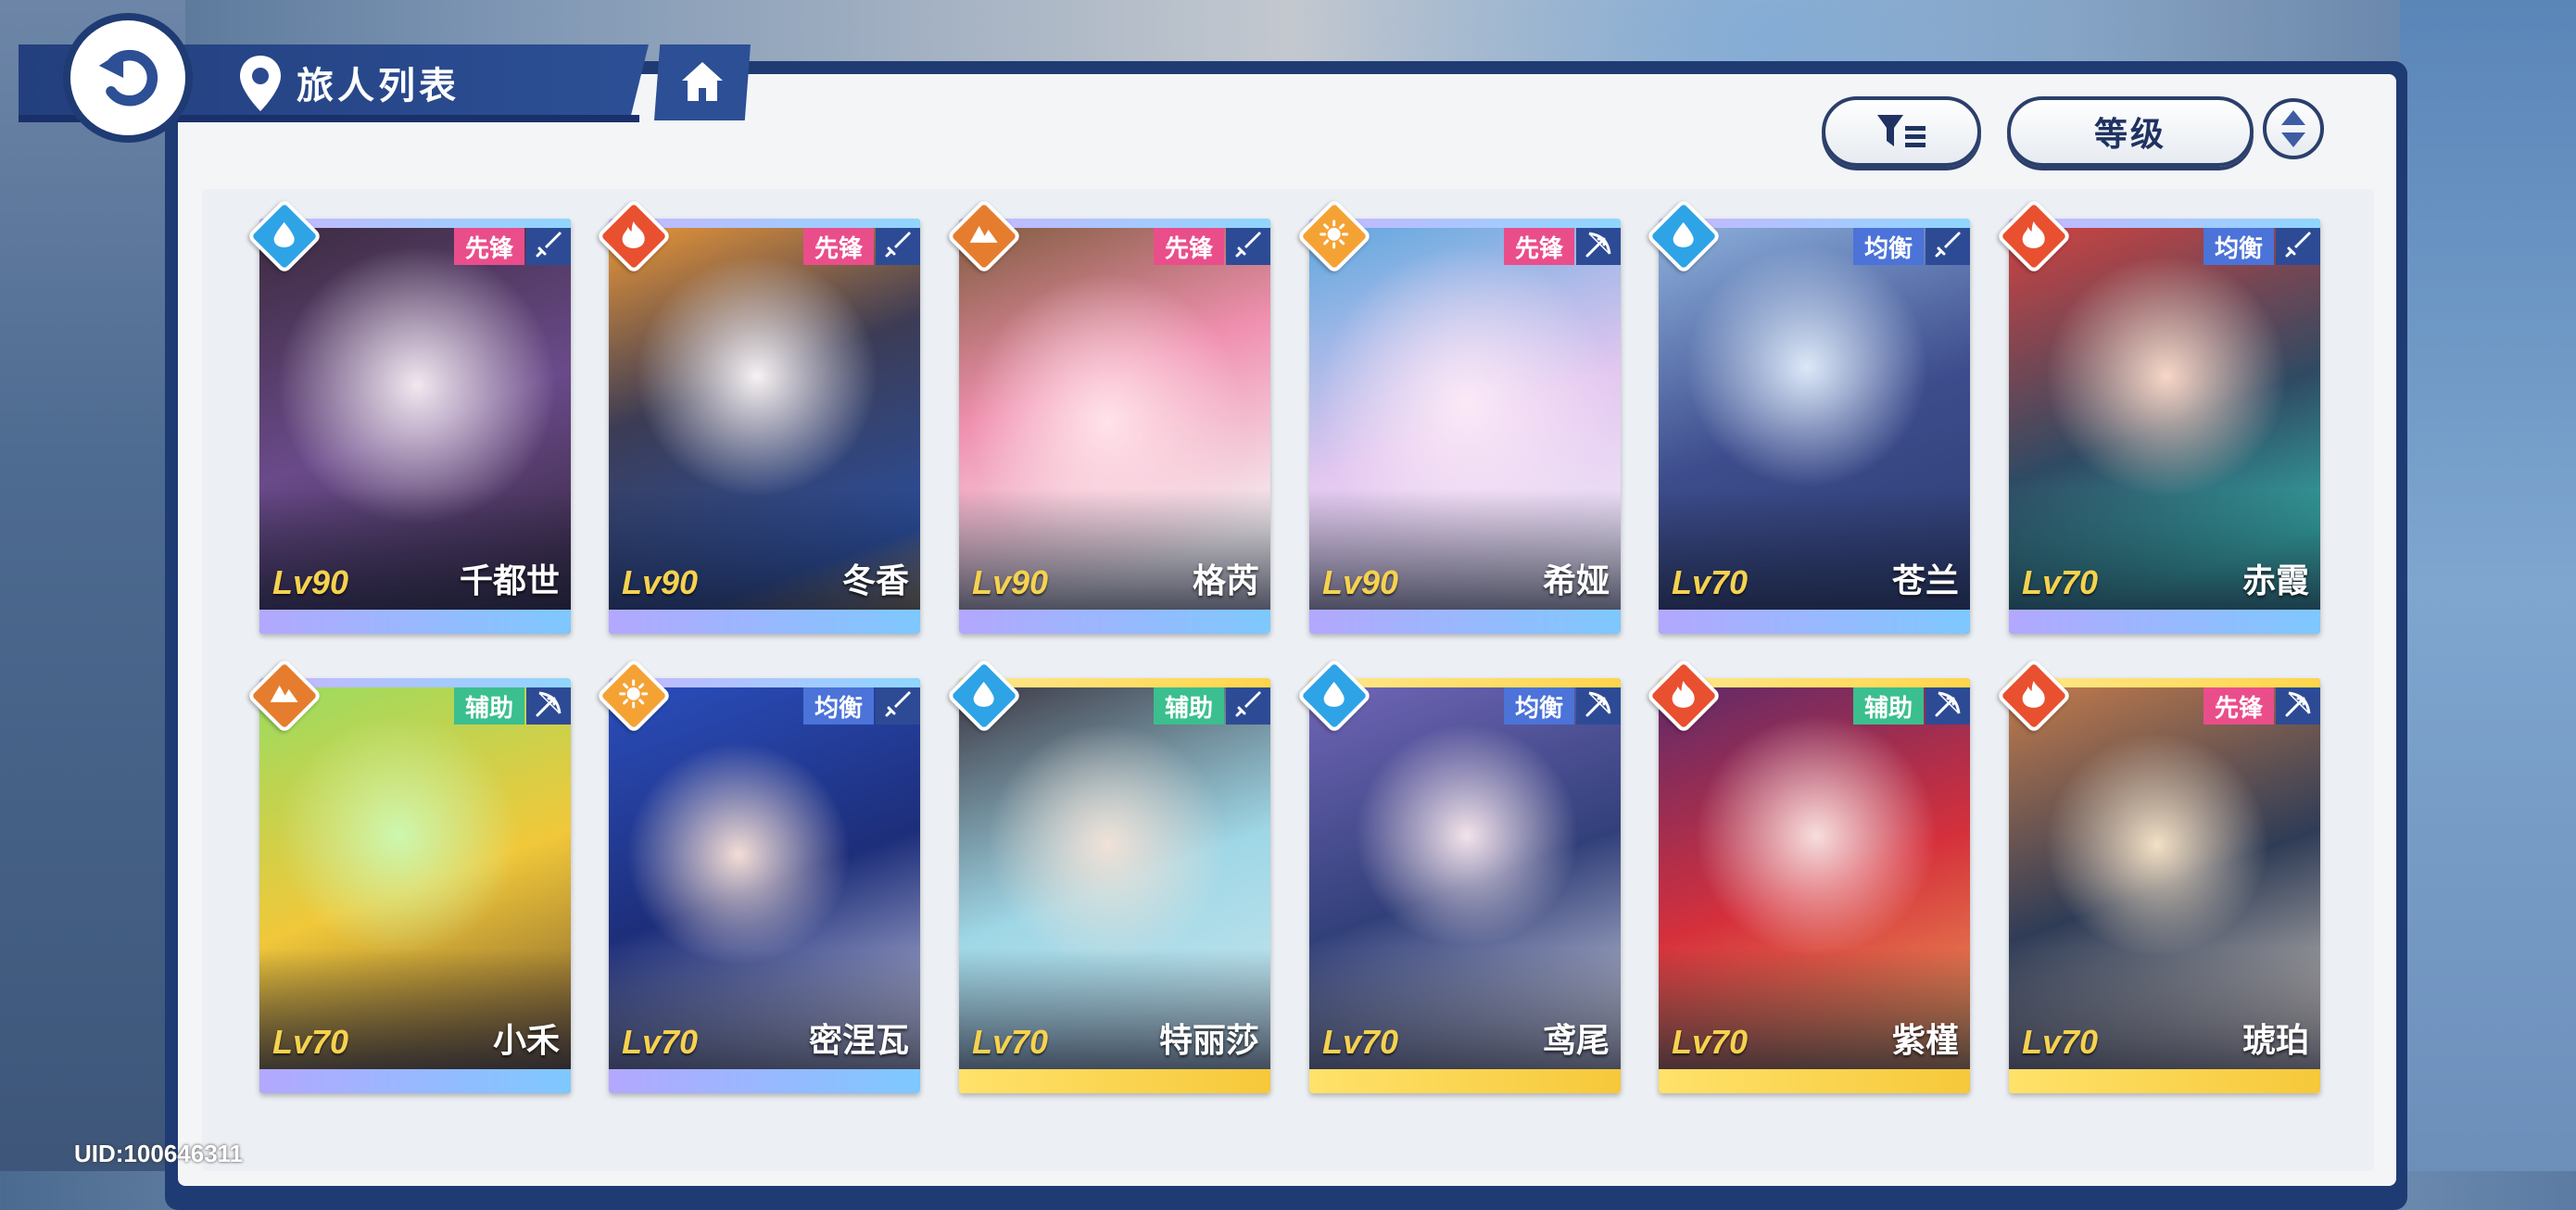 The height and width of the screenshot is (1210, 2576). Describe the element at coordinates (159, 1153) in the screenshot. I see `user-id: UID:100646311` at that location.